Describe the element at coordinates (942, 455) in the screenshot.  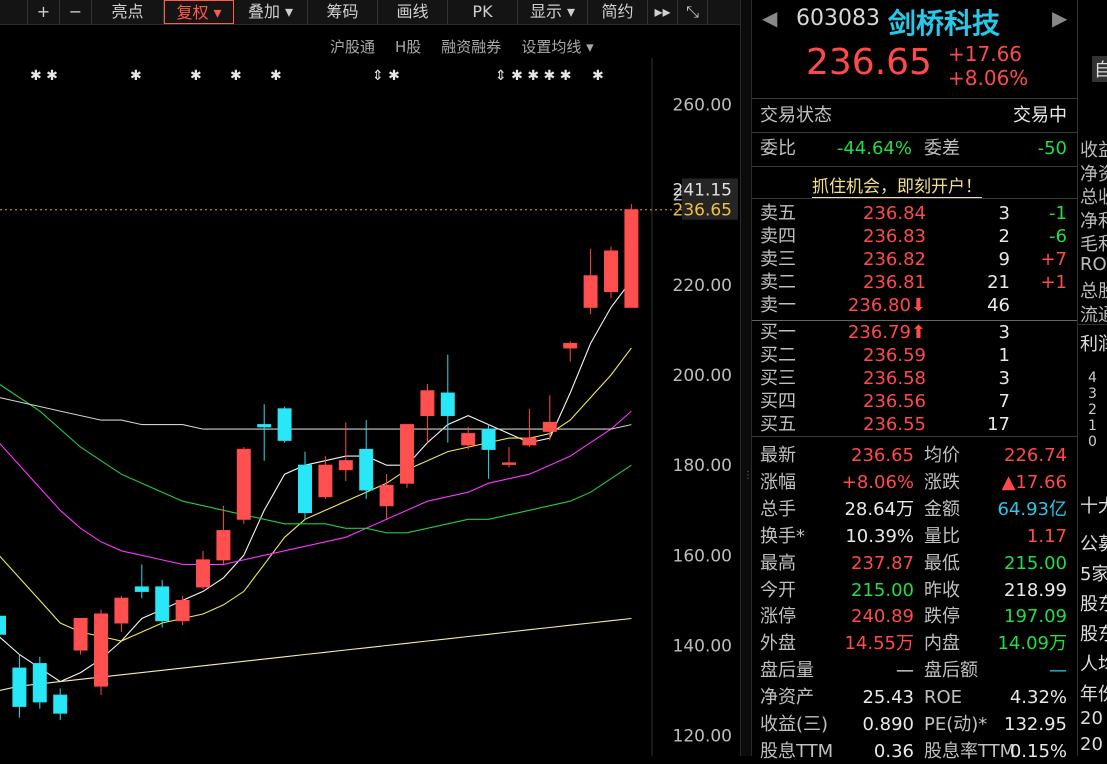
I see `stat-label: 均价` at that location.